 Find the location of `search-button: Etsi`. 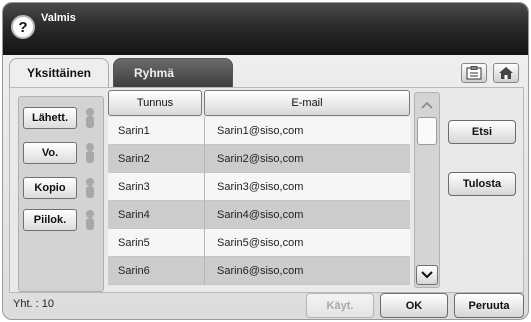

search-button: Etsi is located at coordinates (482, 132).